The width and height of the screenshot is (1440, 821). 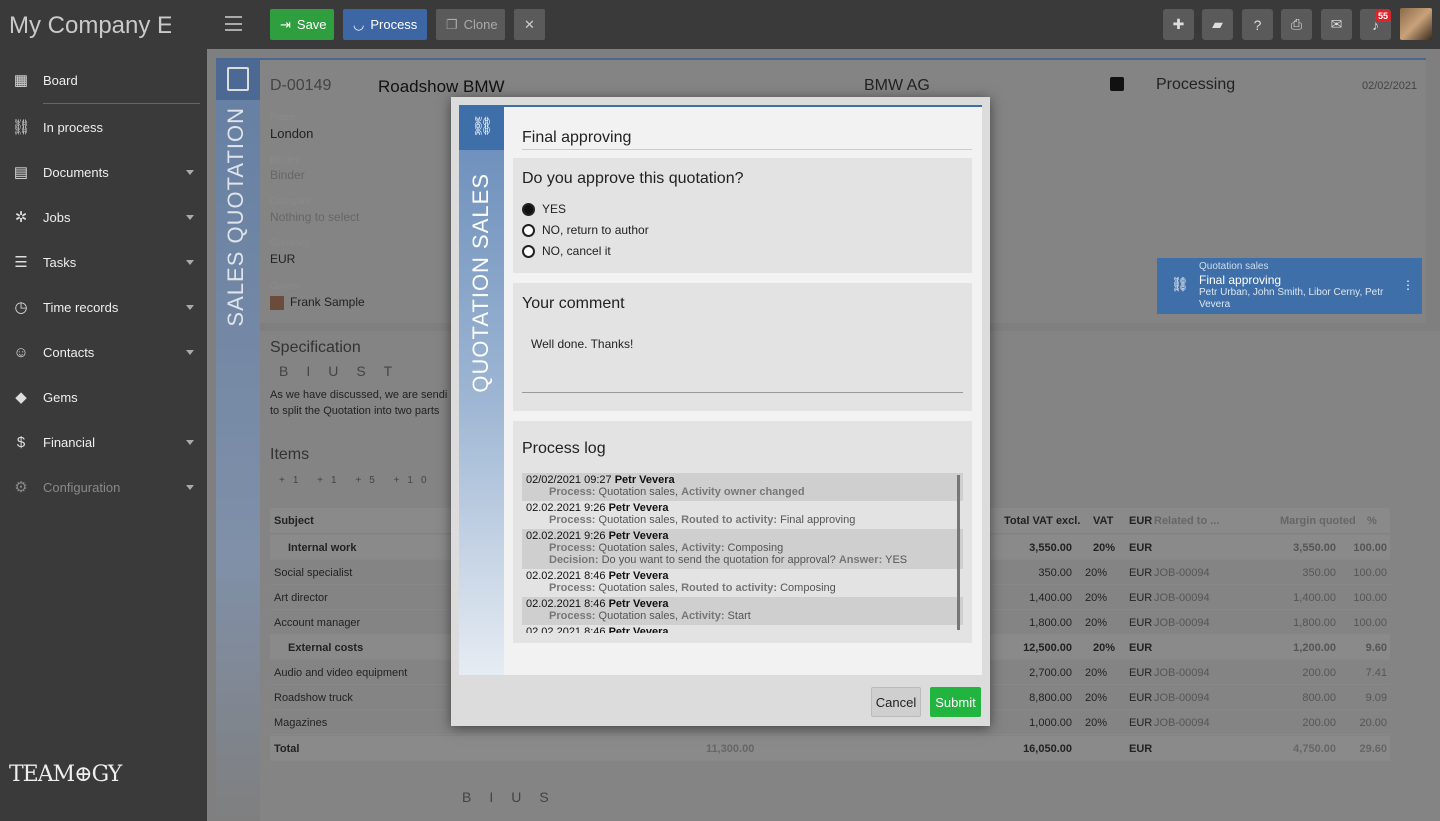 I want to click on sidebar-item-financial: $ Financial, so click(x=103, y=442).